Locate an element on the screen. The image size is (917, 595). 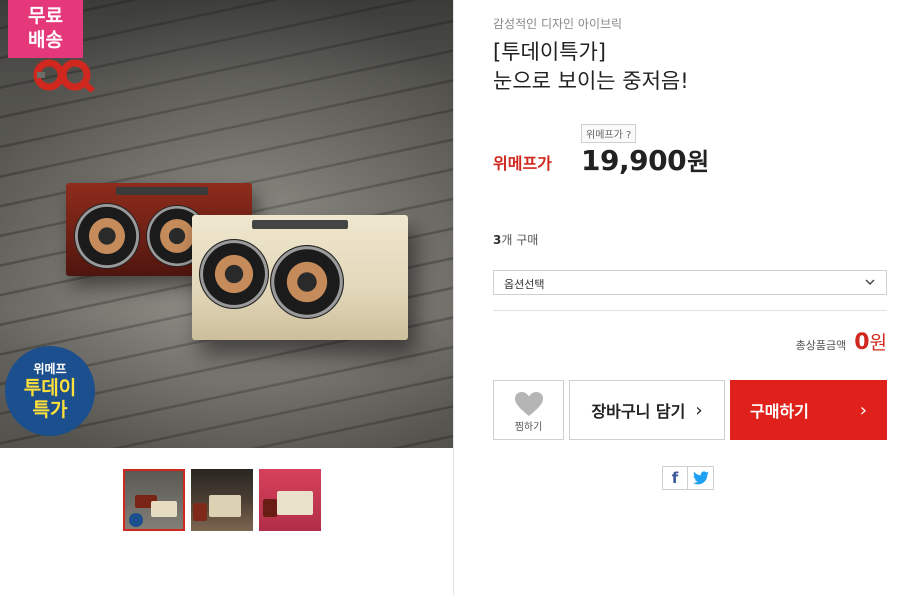
total-price-label: 총상품금액 is located at coordinates (821, 345).